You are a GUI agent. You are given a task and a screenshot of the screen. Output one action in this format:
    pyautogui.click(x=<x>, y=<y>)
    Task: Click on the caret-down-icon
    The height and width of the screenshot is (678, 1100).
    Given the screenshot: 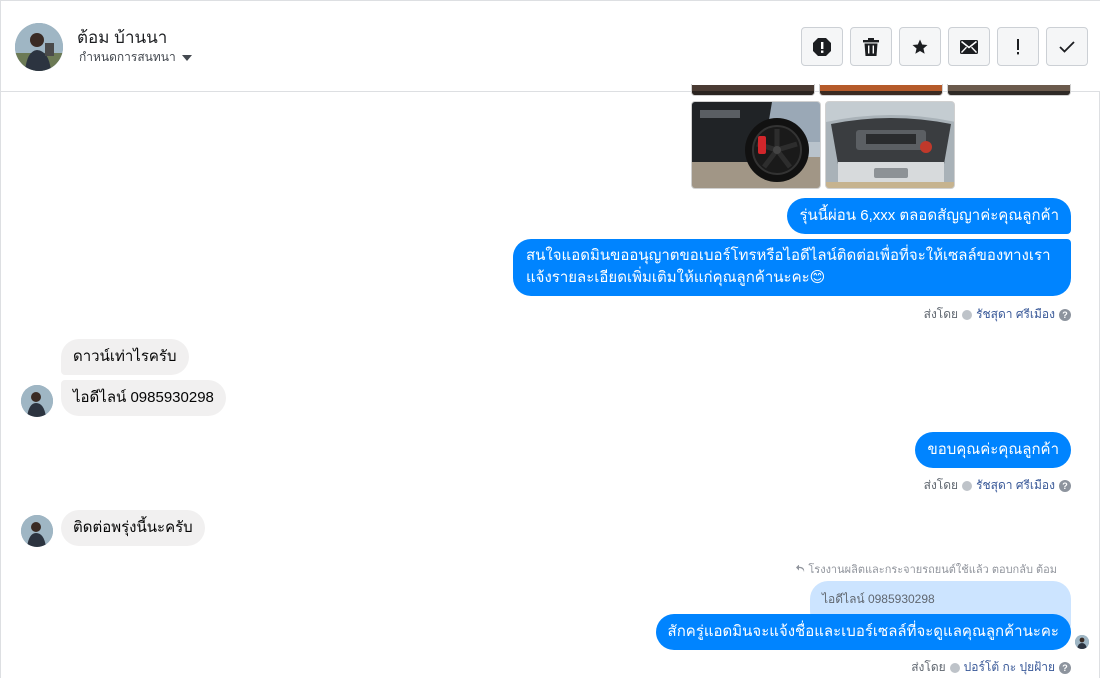 What is the action you would take?
    pyautogui.click(x=186, y=58)
    